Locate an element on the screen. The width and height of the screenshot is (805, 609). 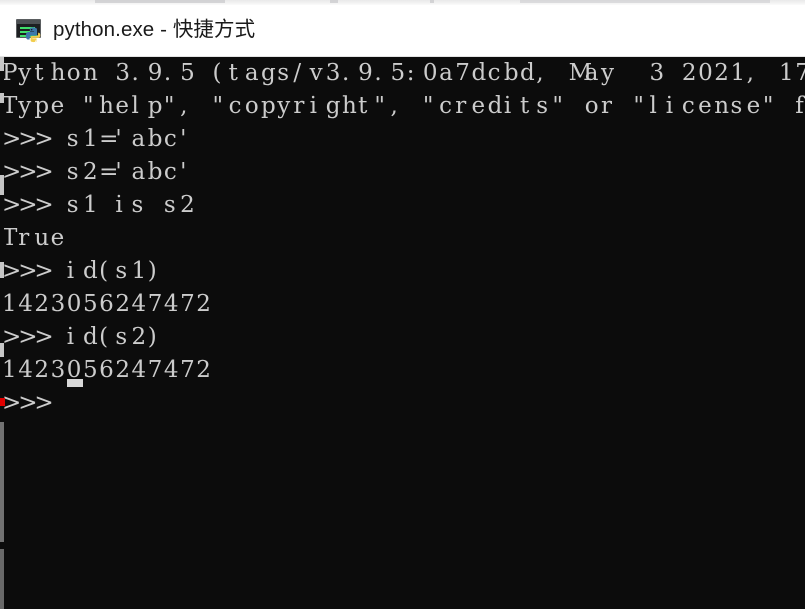
red-edge-marker is located at coordinates (2, 402).